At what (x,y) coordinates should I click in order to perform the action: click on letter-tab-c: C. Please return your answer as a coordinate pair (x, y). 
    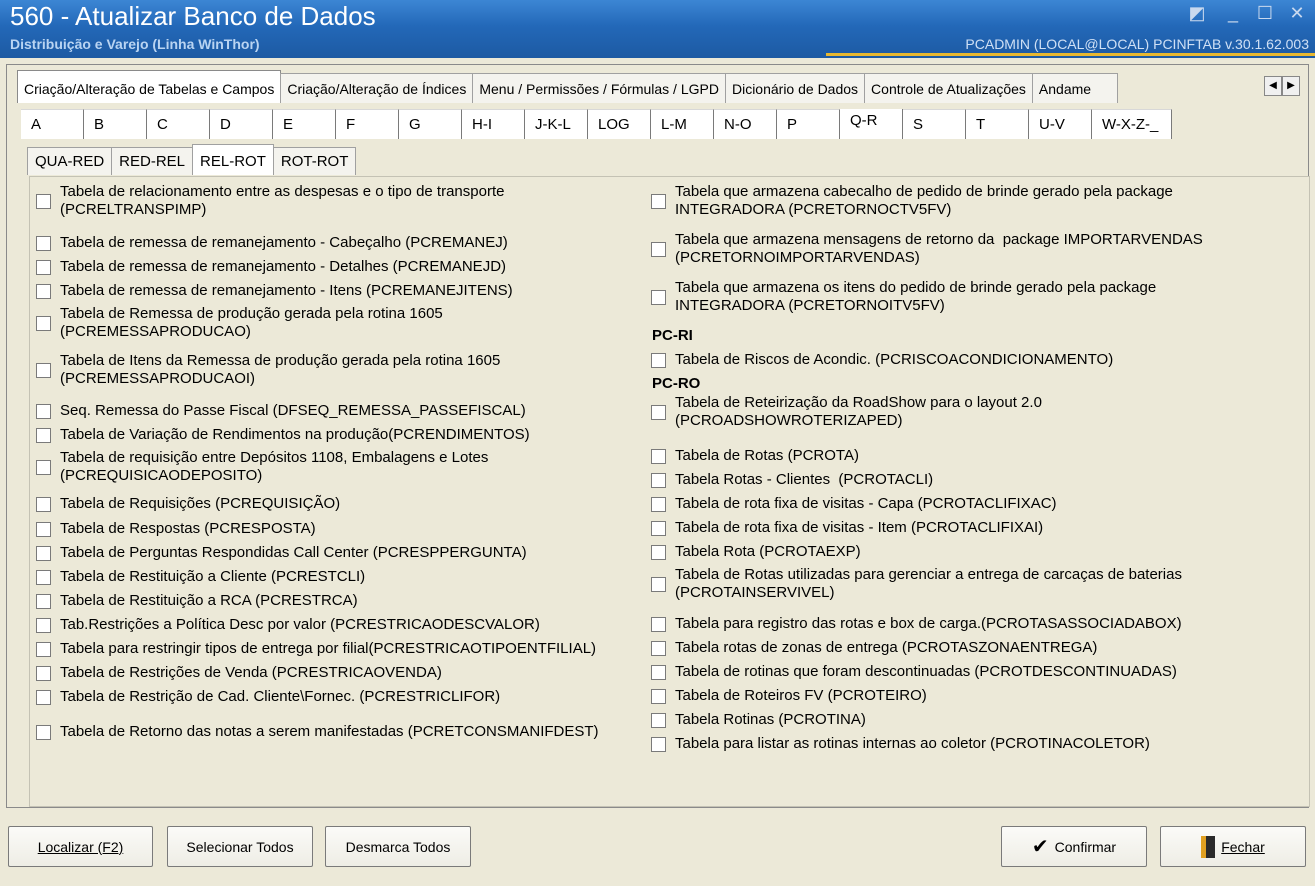
    Looking at the image, I should click on (178, 124).